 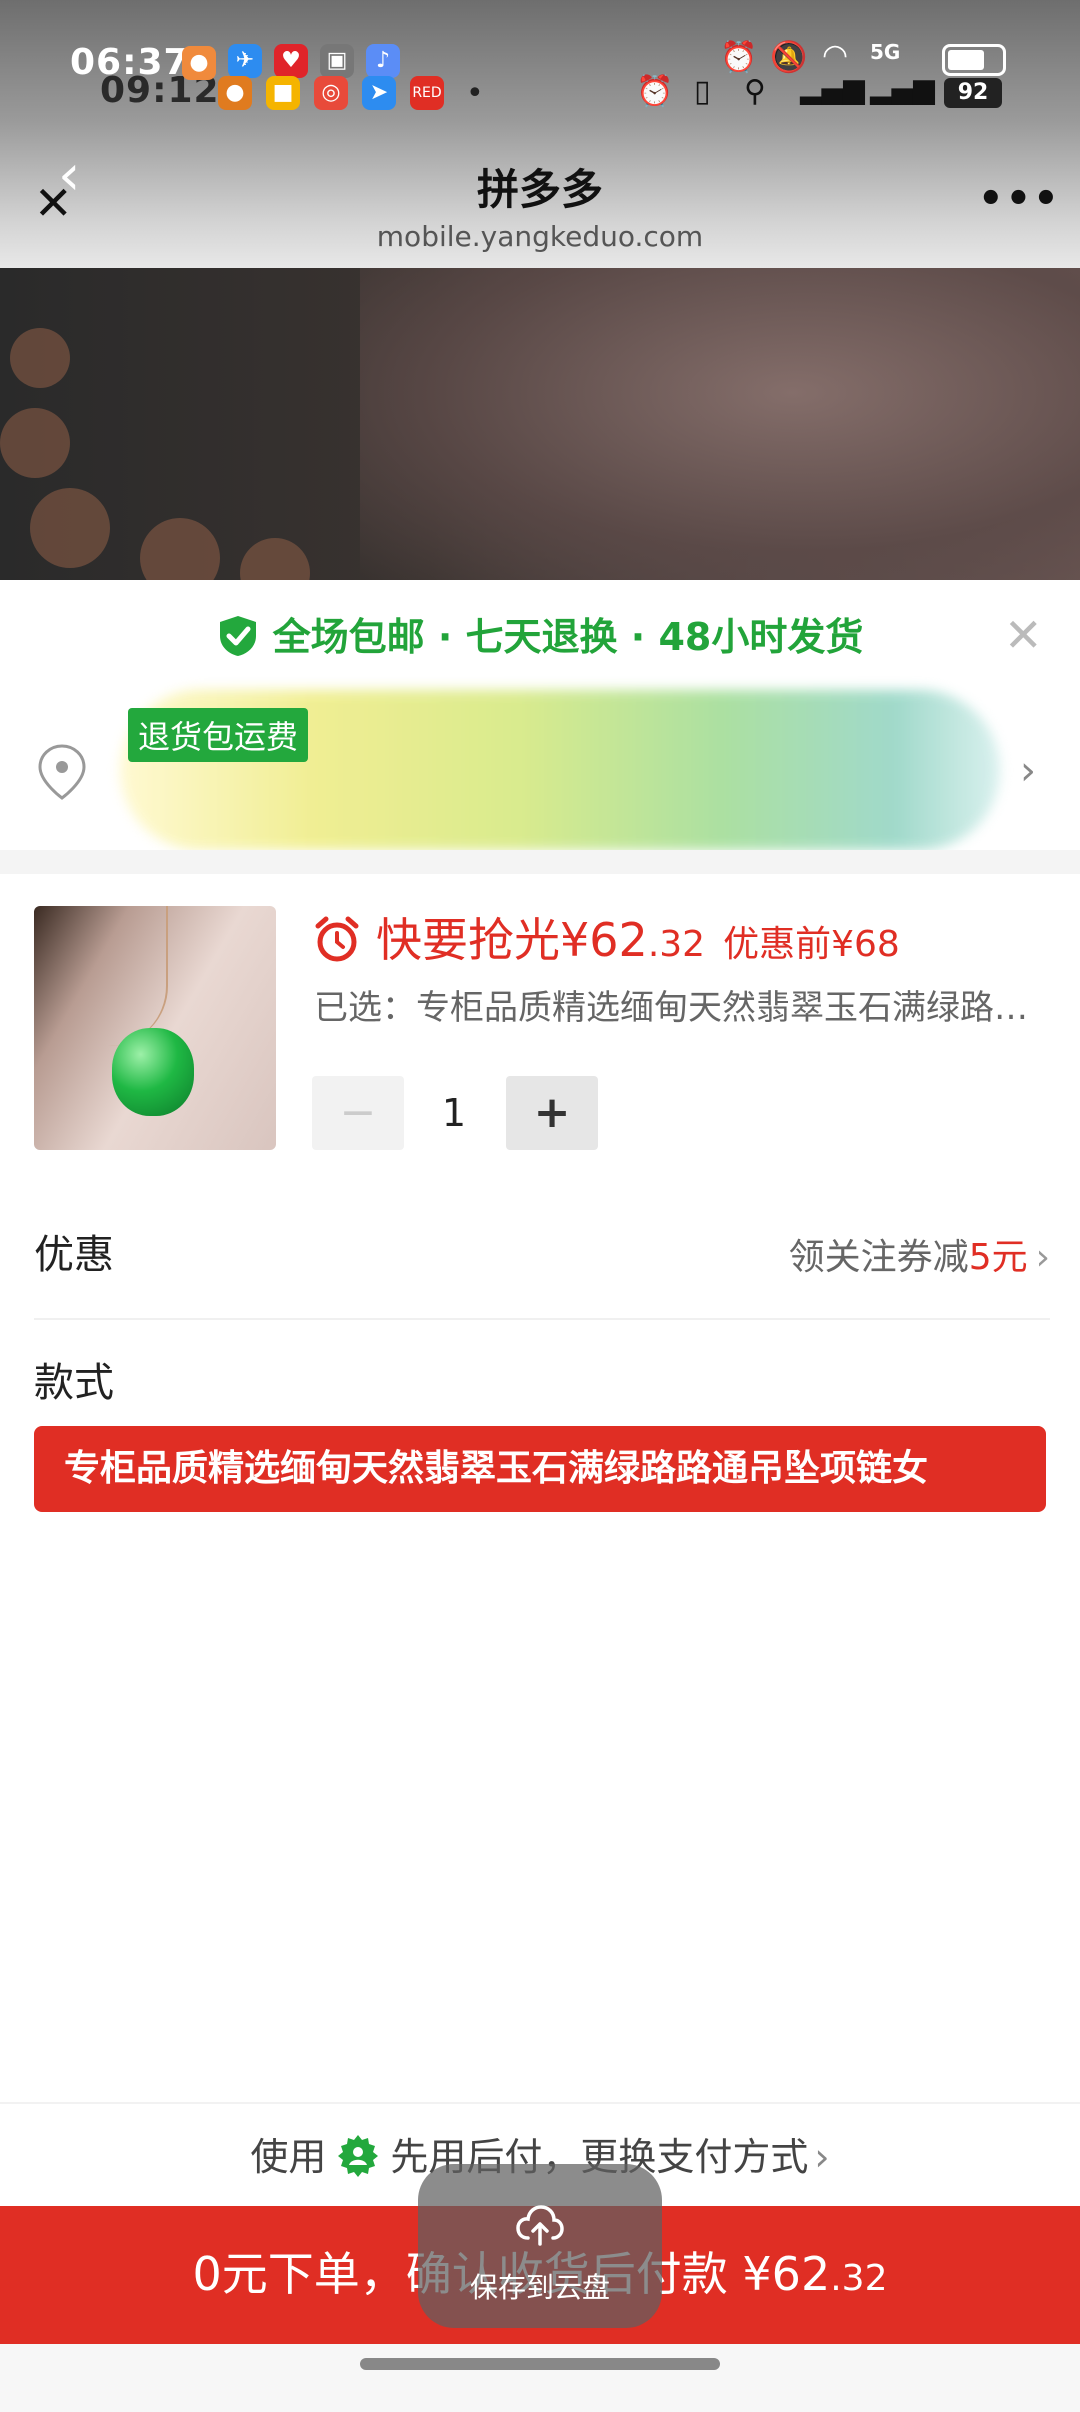 I want to click on banner-close-icon: ✕, so click(x=1023, y=635).